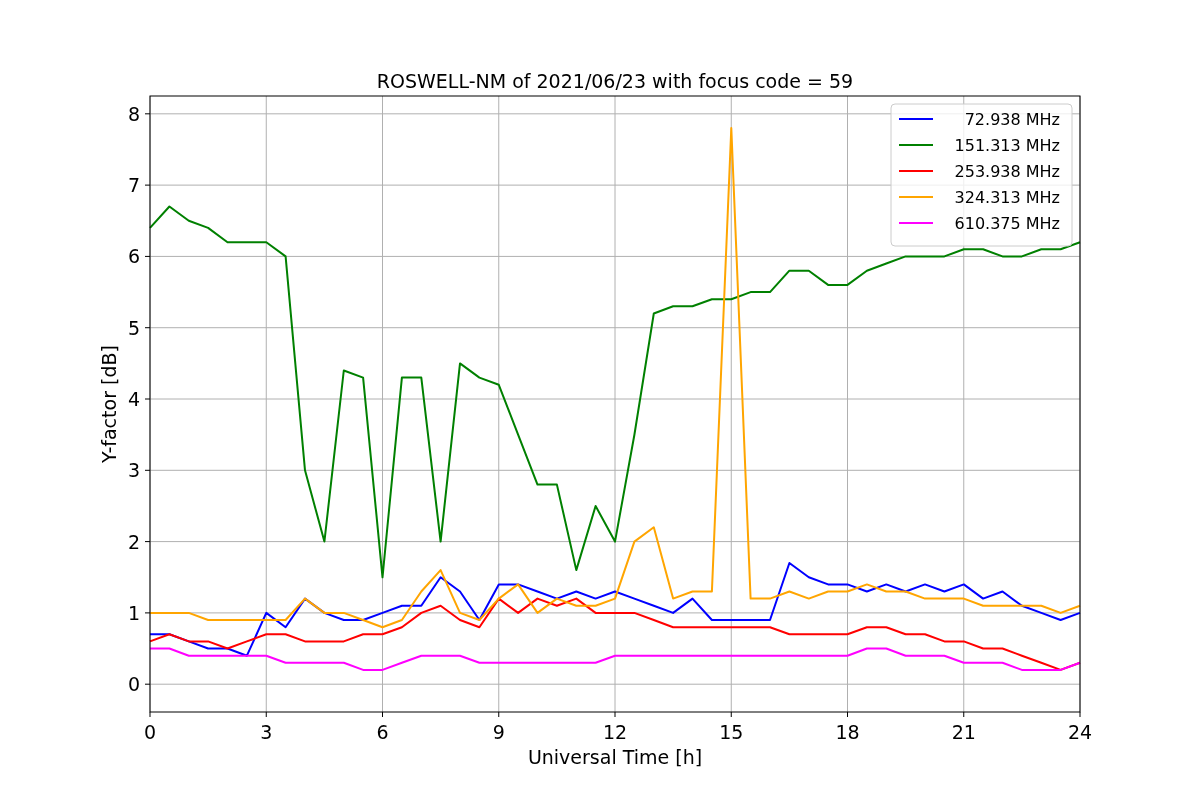 This screenshot has height=800, width=1200. Describe the element at coordinates (133, 327) in the screenshot. I see `y-tick-label: 5` at that location.